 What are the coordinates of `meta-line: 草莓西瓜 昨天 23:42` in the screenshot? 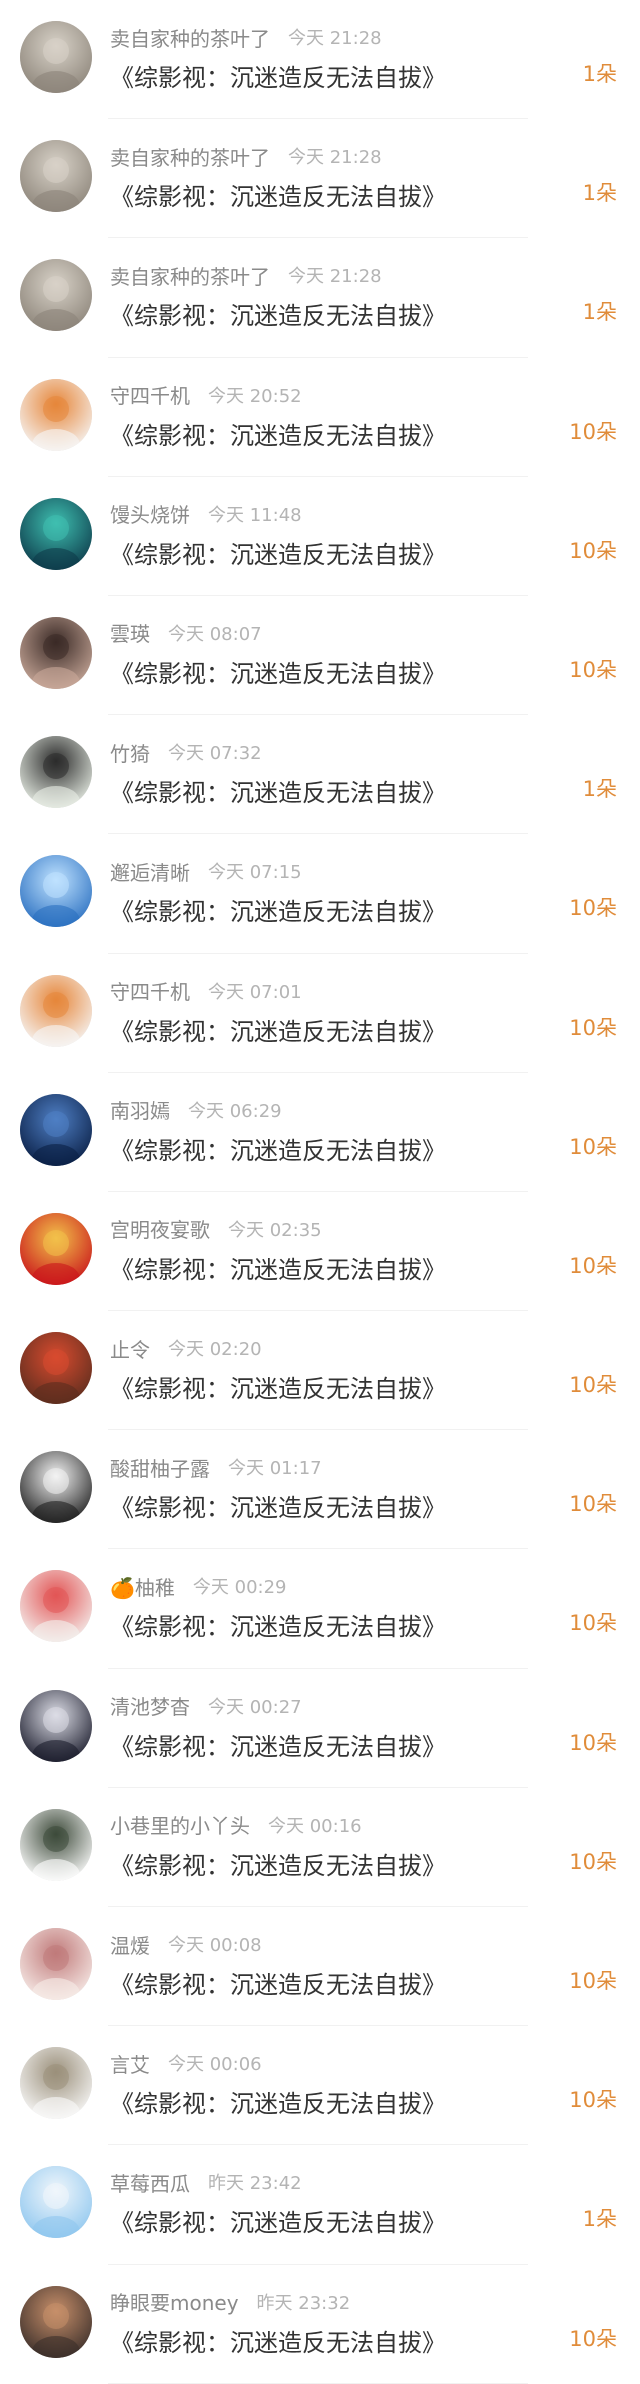 It's located at (206, 2182).